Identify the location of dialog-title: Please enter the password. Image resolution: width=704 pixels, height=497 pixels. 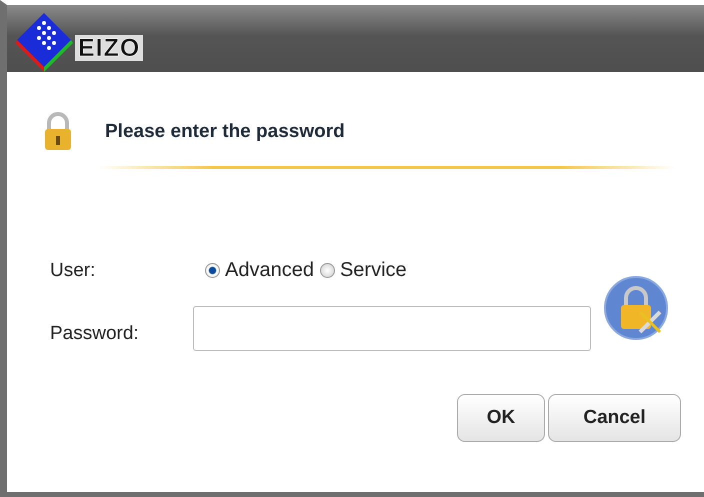
(225, 132).